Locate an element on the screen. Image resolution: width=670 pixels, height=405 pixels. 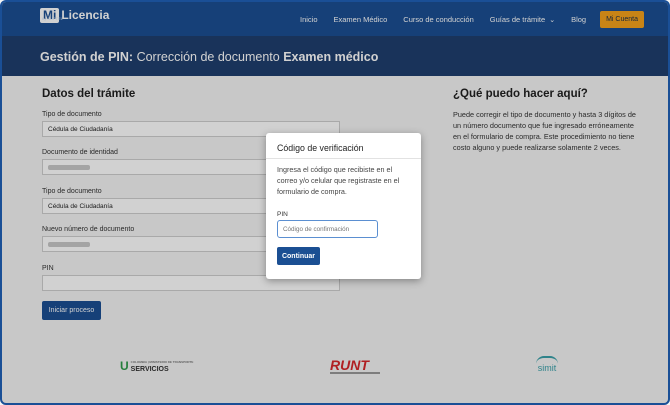
pin-label: PIN is located at coordinates (282, 214).